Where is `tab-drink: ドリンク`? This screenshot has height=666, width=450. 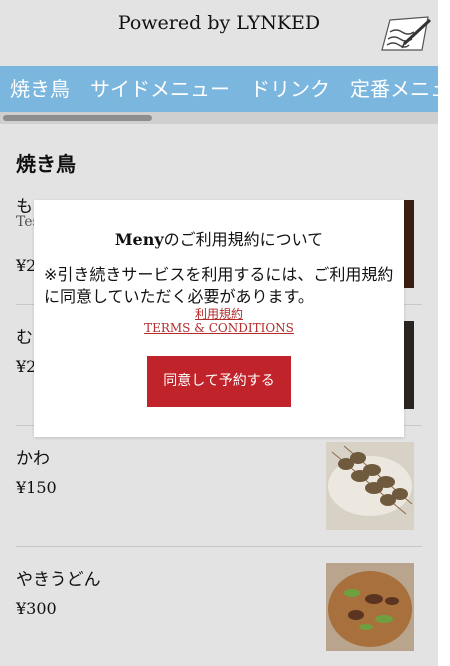 tab-drink: ドリンク is located at coordinates (290, 89).